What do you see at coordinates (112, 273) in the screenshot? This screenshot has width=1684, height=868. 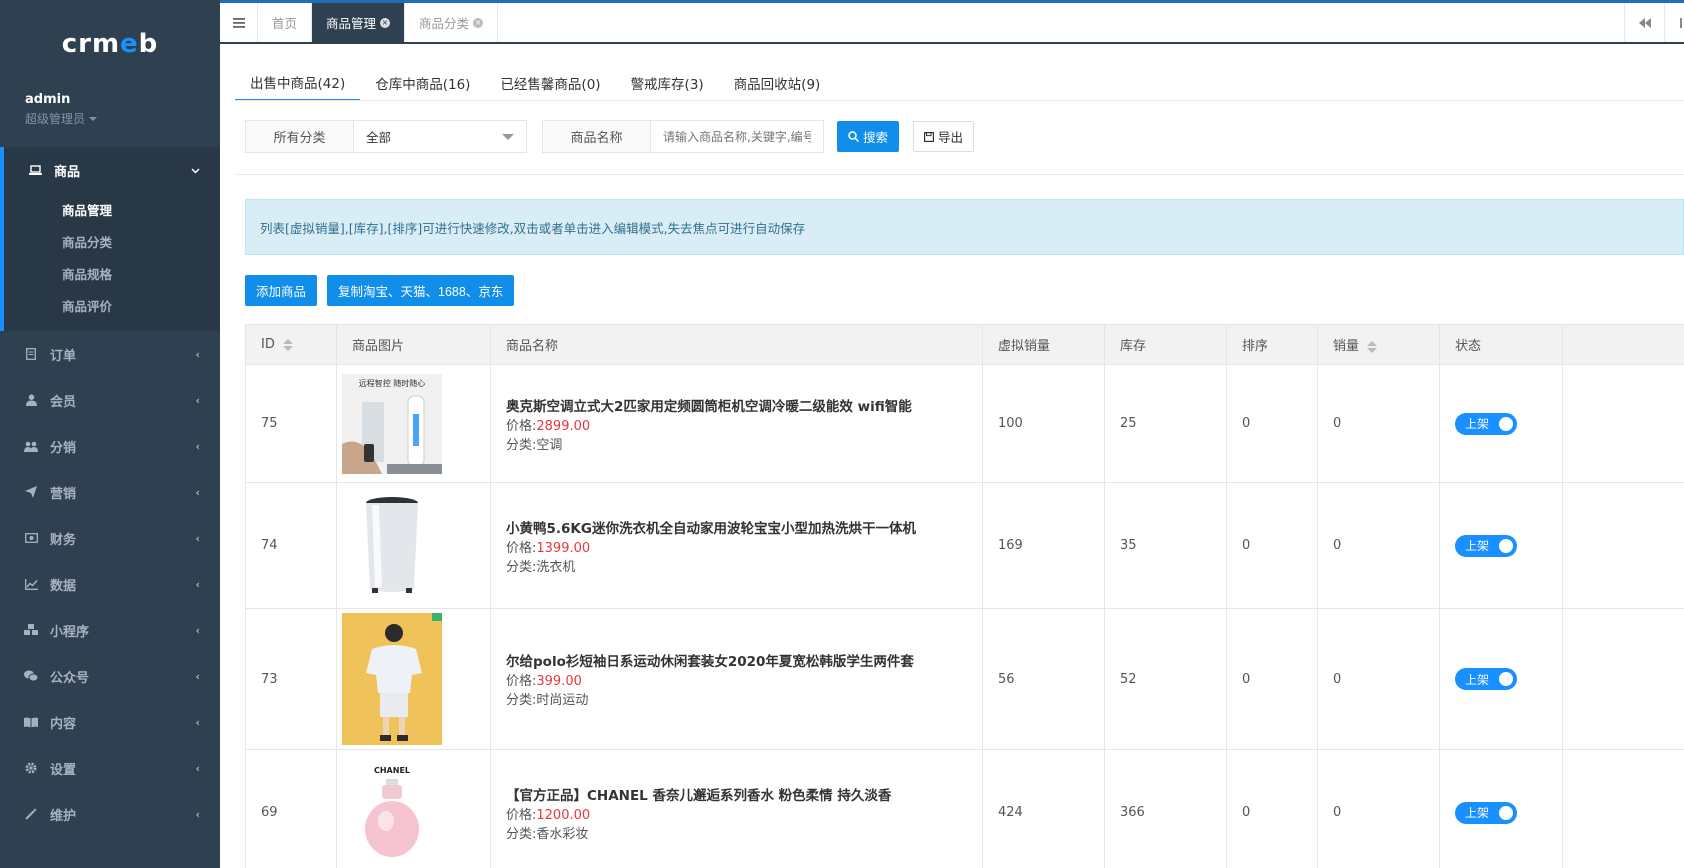 I see `sidebar-subitem-product-spec: 商品规格` at bounding box center [112, 273].